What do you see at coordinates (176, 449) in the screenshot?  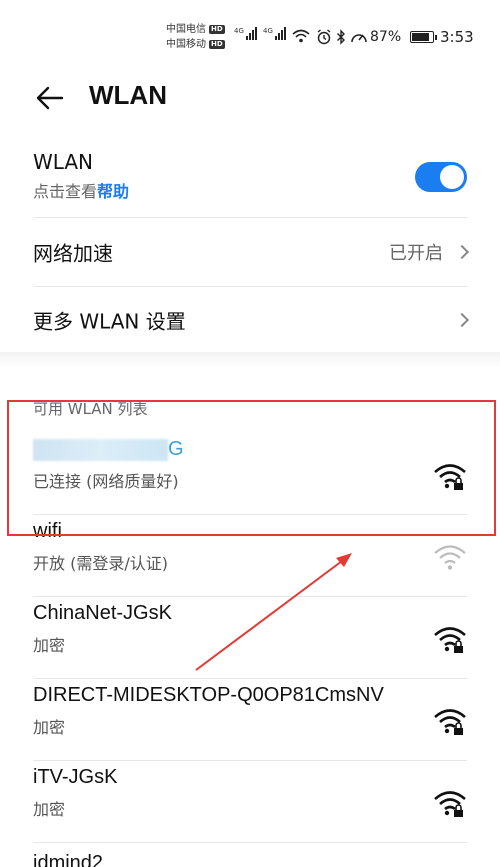 I see `network-name-suffix: G` at bounding box center [176, 449].